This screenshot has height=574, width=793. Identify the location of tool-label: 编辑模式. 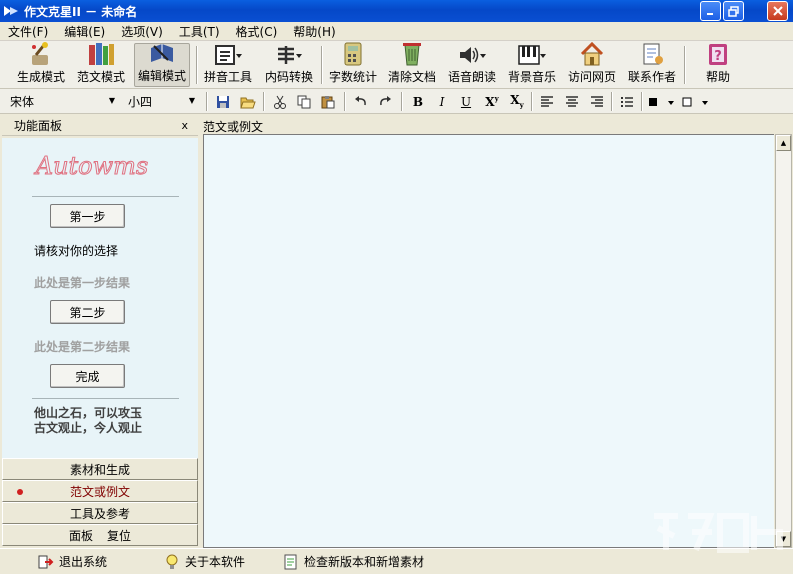
(161, 76).